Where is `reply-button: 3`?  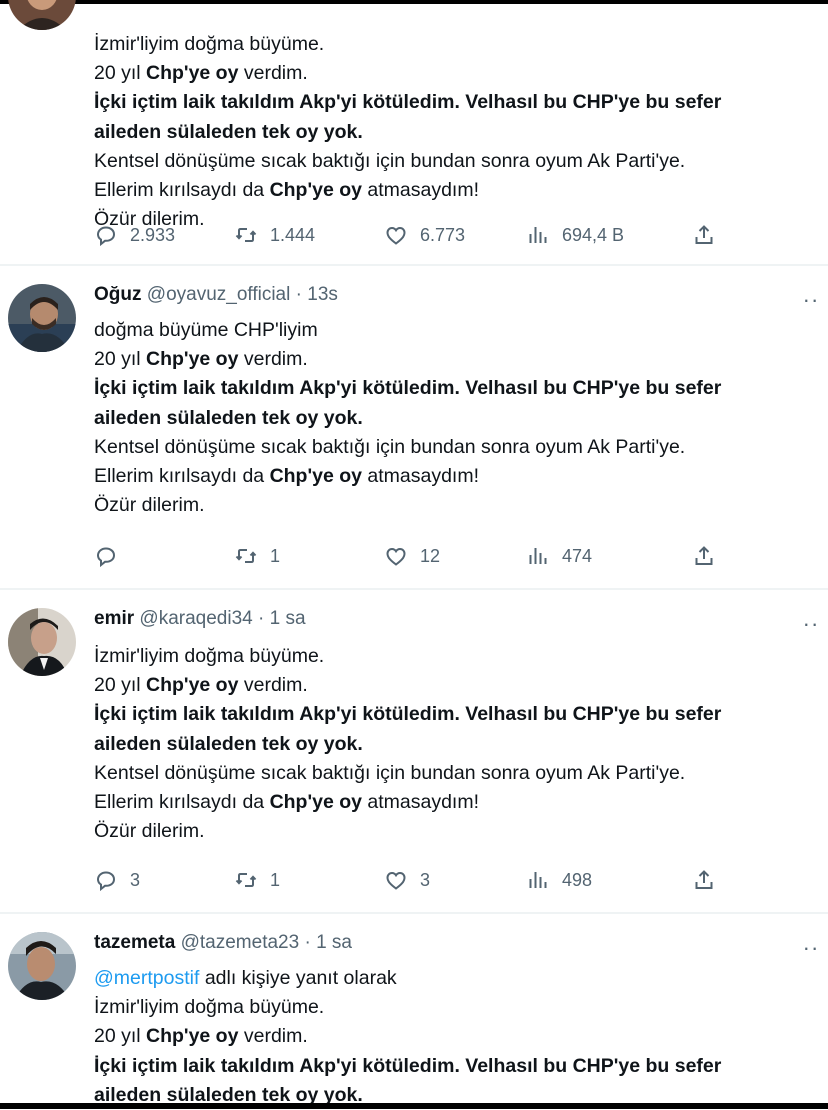 reply-button: 3 is located at coordinates (117, 880).